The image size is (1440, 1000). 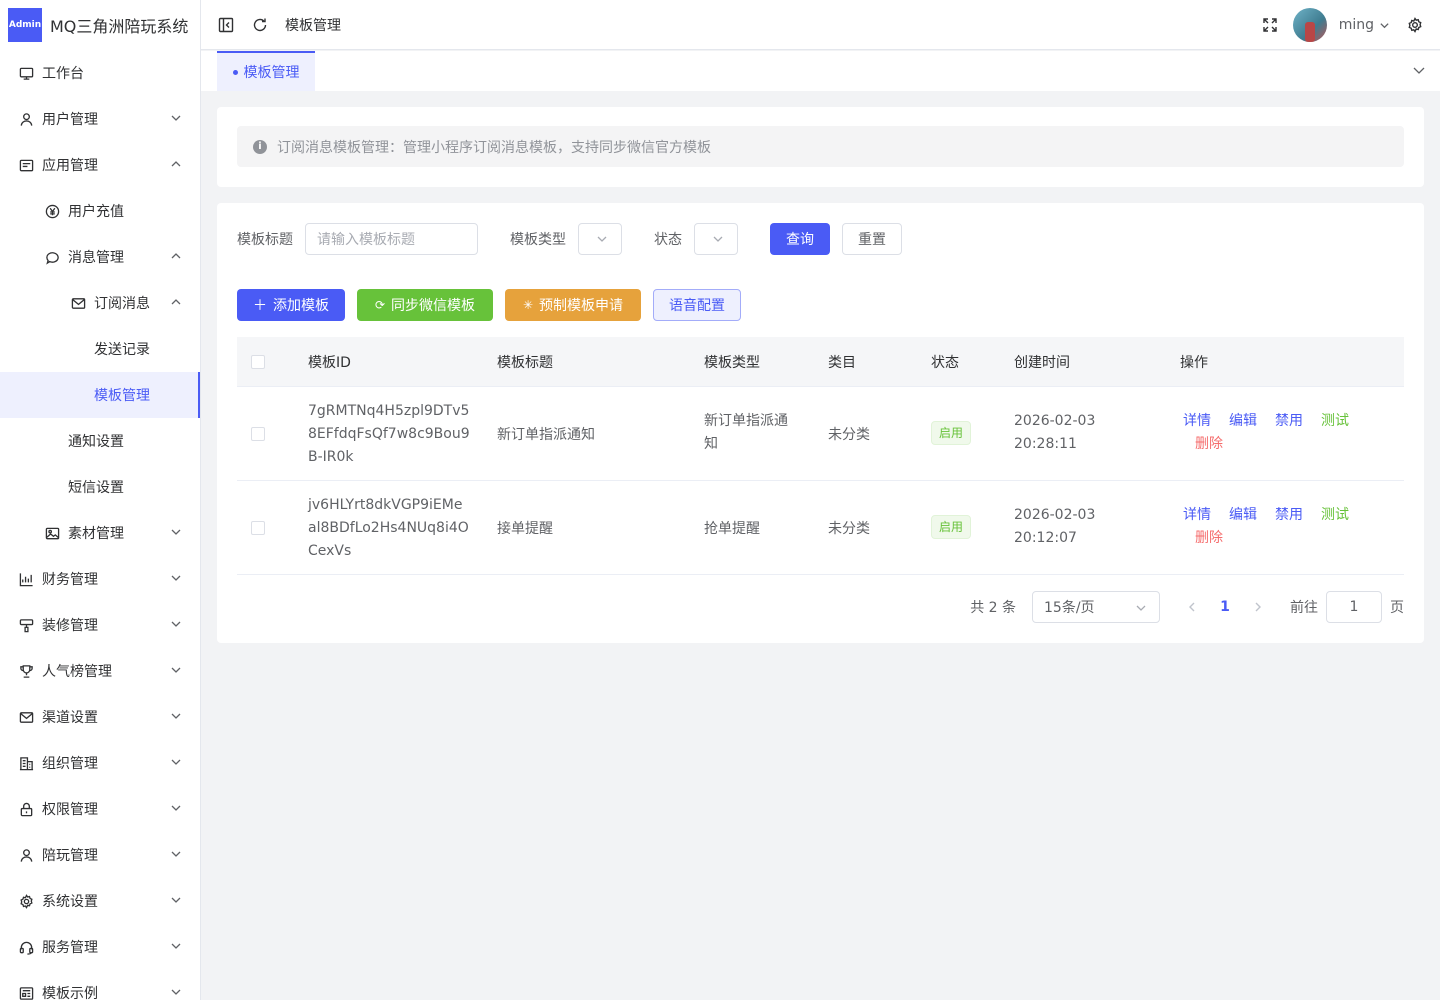 What do you see at coordinates (291, 305) in the screenshot?
I see `add-template-button: ＋ 添加模板` at bounding box center [291, 305].